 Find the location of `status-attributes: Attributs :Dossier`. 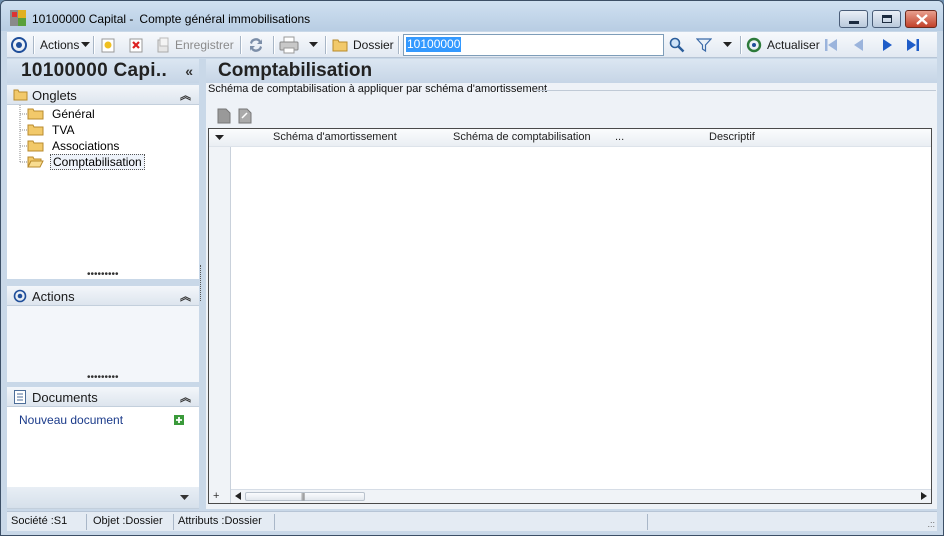

status-attributes: Attributs :Dossier is located at coordinates (224, 522).